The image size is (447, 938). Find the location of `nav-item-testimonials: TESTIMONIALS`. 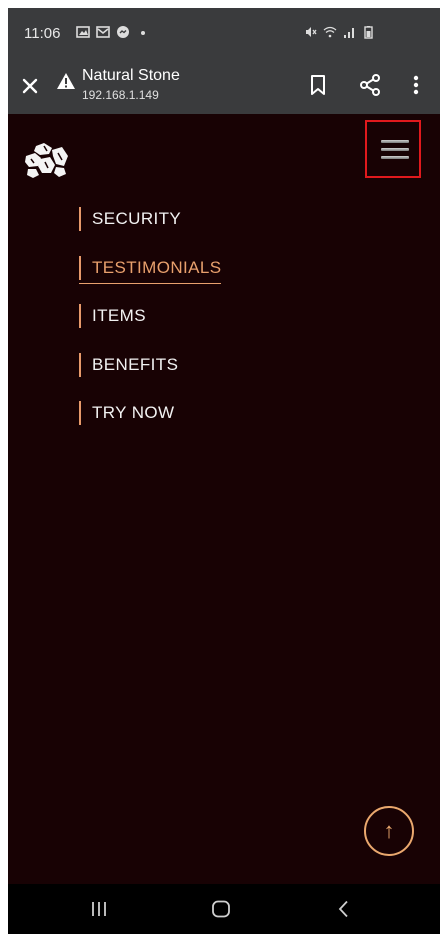

nav-item-testimonials: TESTIMONIALS is located at coordinates (150, 269).